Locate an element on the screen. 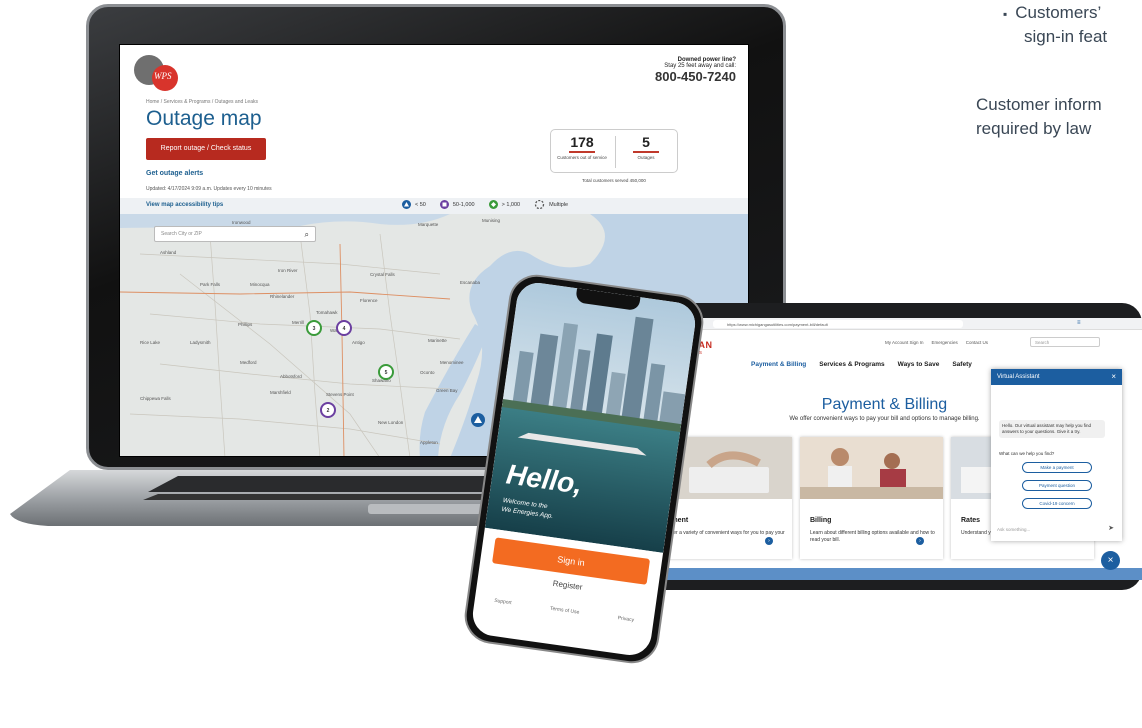 This screenshot has width=1142, height=728. contact-link: Contact Us is located at coordinates (977, 342).